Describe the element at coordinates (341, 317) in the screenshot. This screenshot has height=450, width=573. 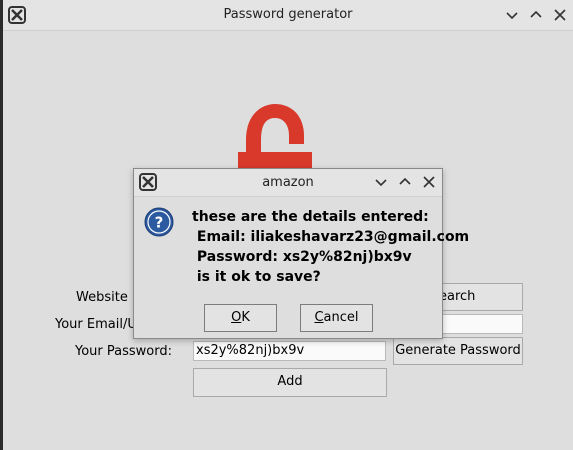
I see `cancel-label-rest: ancel` at that location.